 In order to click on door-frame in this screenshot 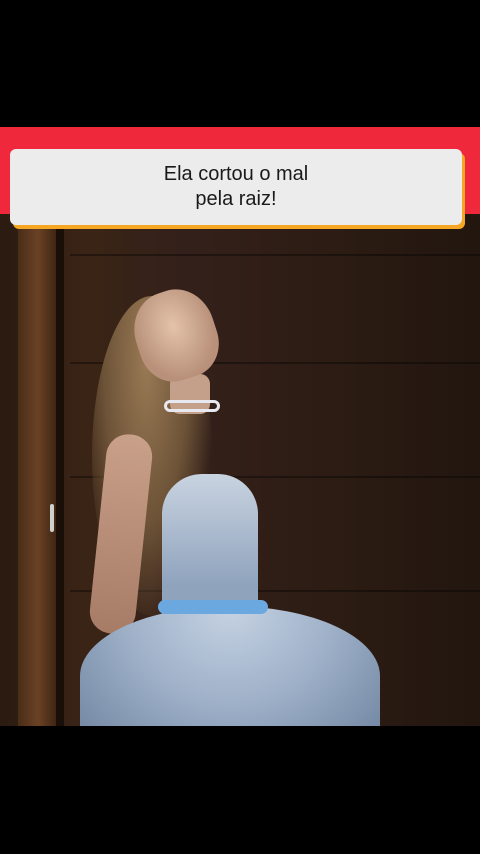, I will do `click(38, 470)`.